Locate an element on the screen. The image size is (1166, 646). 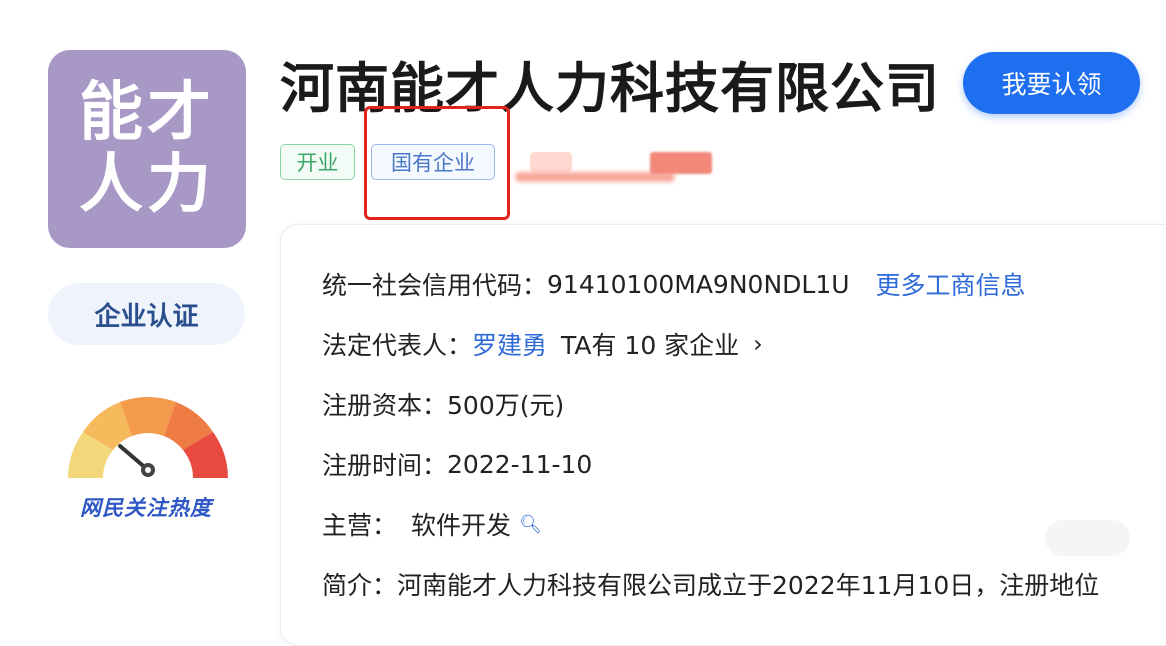
credit-code-row: 统一社会信用代码： 91410100MA9N0NDL1U 更多工商信息 is located at coordinates (674, 284).